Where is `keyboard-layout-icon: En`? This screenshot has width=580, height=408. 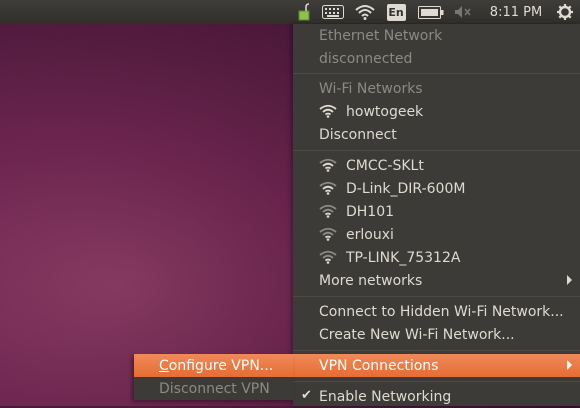
keyboard-layout-icon: En is located at coordinates (396, 12).